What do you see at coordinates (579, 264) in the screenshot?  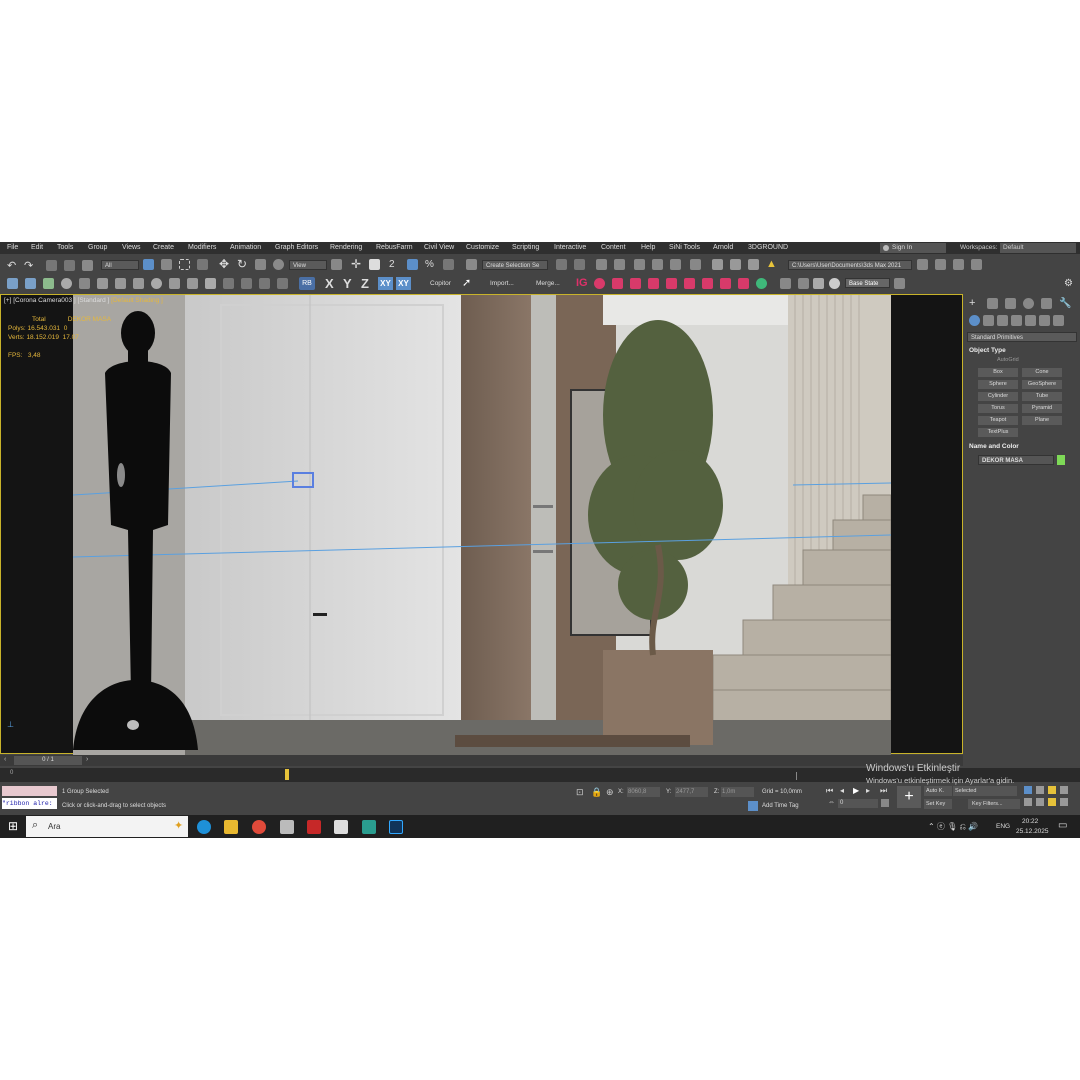 I see `align-icon` at bounding box center [579, 264].